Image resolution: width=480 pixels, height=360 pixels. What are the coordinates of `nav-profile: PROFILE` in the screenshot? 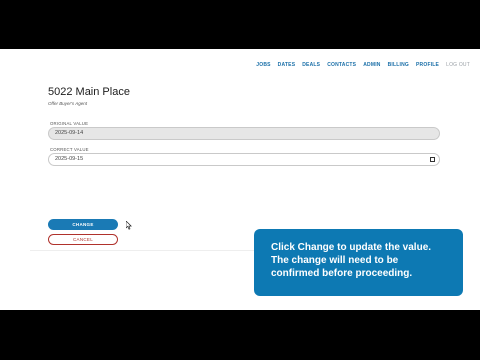 It's located at (427, 65).